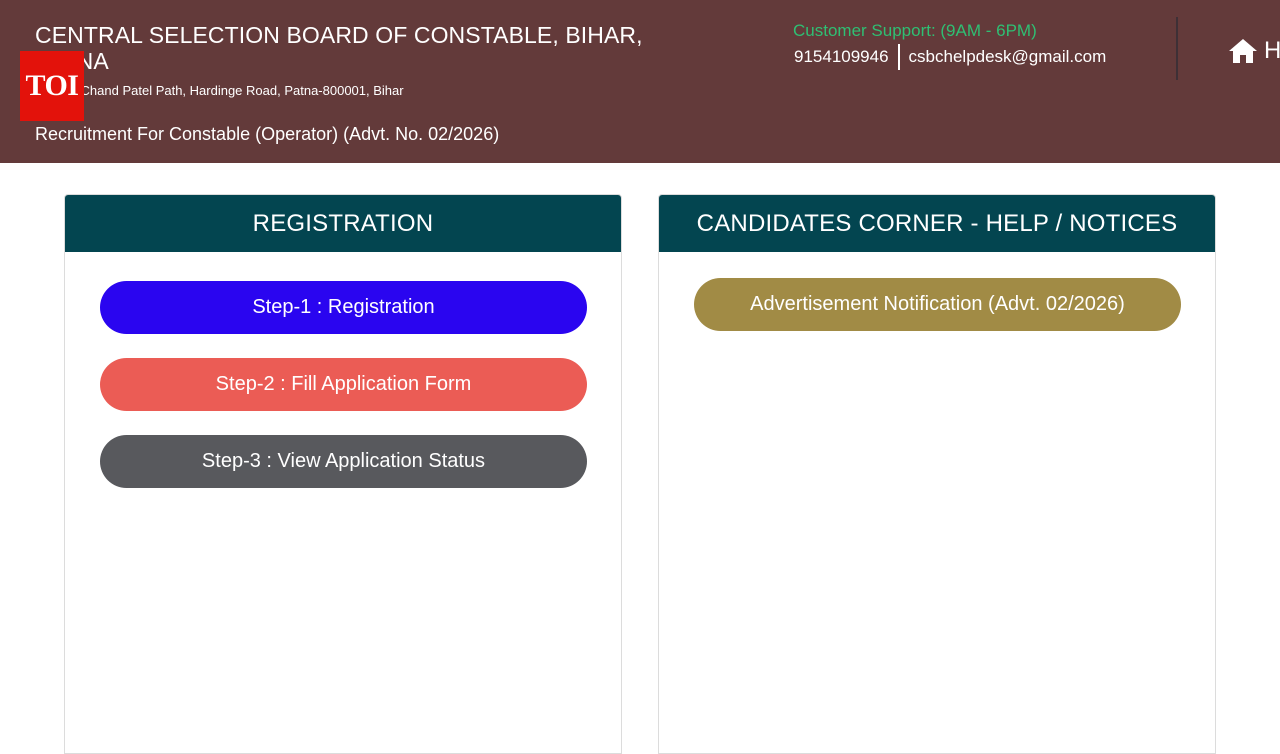 The width and height of the screenshot is (1280, 754). What do you see at coordinates (343, 461) in the screenshot?
I see `step-3-view-status-button: Step-3 : View Application Status` at bounding box center [343, 461].